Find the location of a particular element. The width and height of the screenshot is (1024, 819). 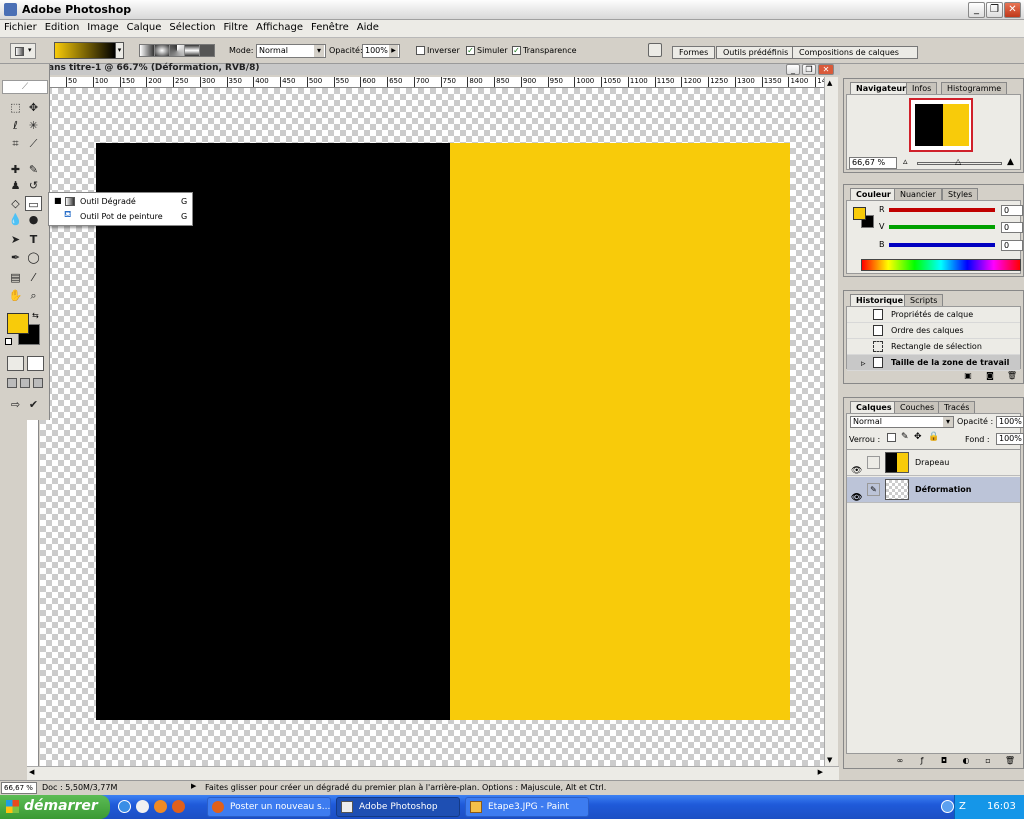

lock-pixels-icon: ✎ is located at coordinates (905, 437).